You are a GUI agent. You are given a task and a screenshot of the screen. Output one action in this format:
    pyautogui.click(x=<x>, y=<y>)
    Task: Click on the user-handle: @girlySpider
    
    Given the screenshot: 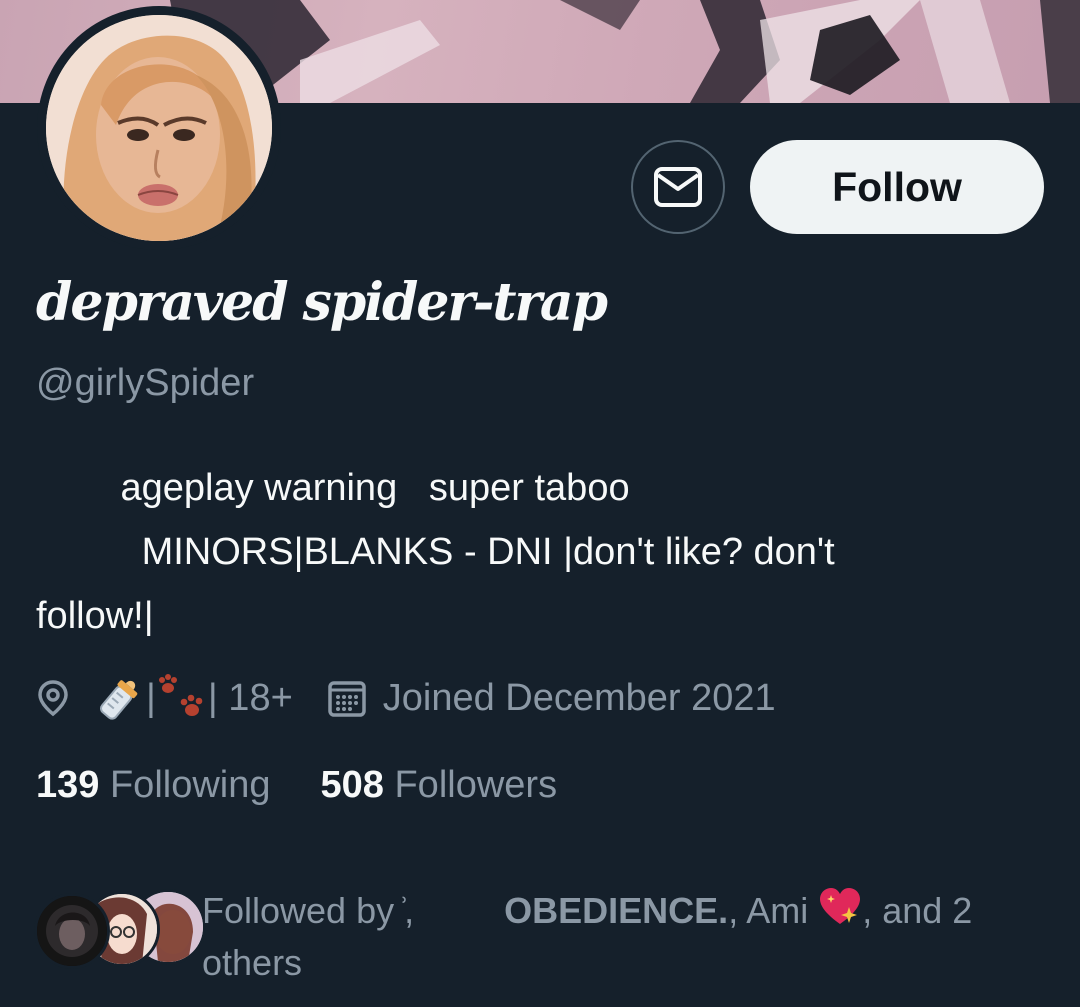 What is the action you would take?
    pyautogui.click(x=145, y=383)
    